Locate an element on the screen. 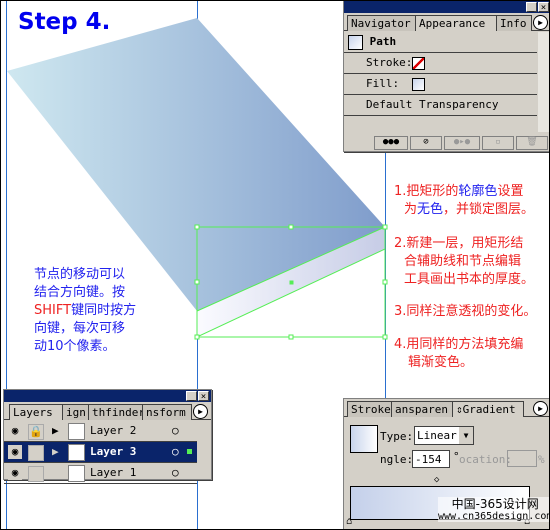  tip-text: 节点的移动可以 结合方向键。按 SHIFT键同时按方 向键，每次可移 动10个像素。 is located at coordinates (85, 310).